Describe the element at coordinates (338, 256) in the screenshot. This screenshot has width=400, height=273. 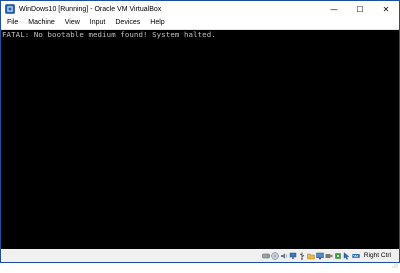
I see `cpu-icon` at that location.